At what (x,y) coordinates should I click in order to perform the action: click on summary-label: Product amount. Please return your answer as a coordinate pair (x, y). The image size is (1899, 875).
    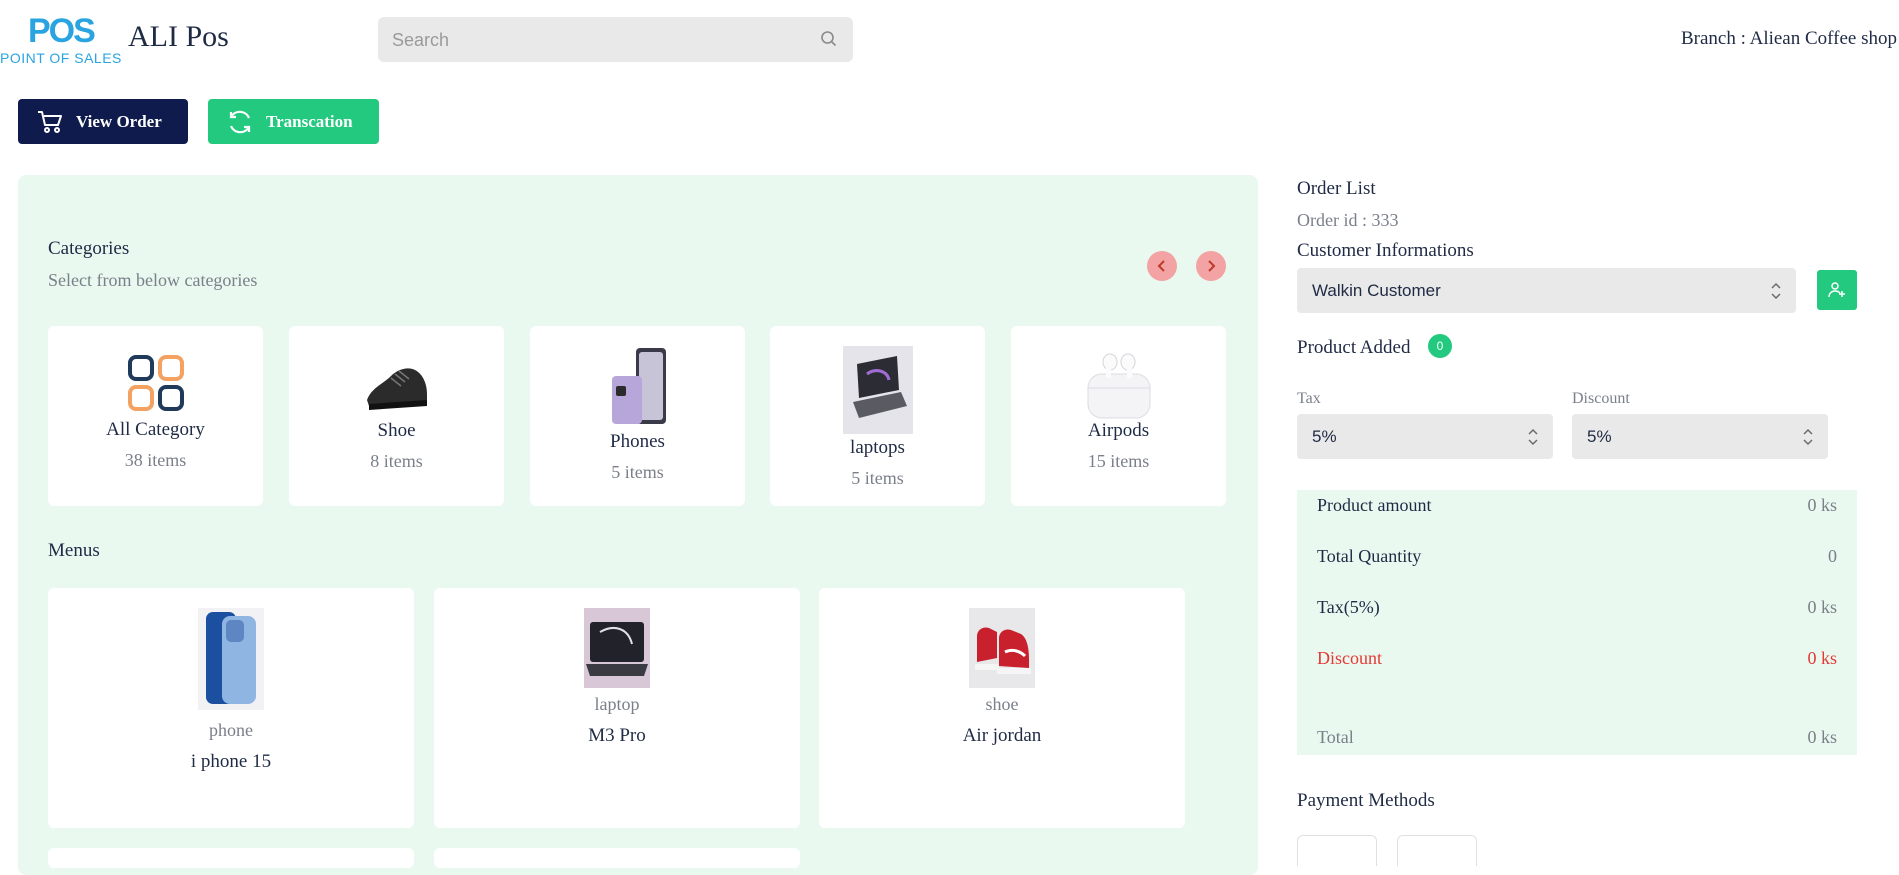
    Looking at the image, I should click on (1374, 505).